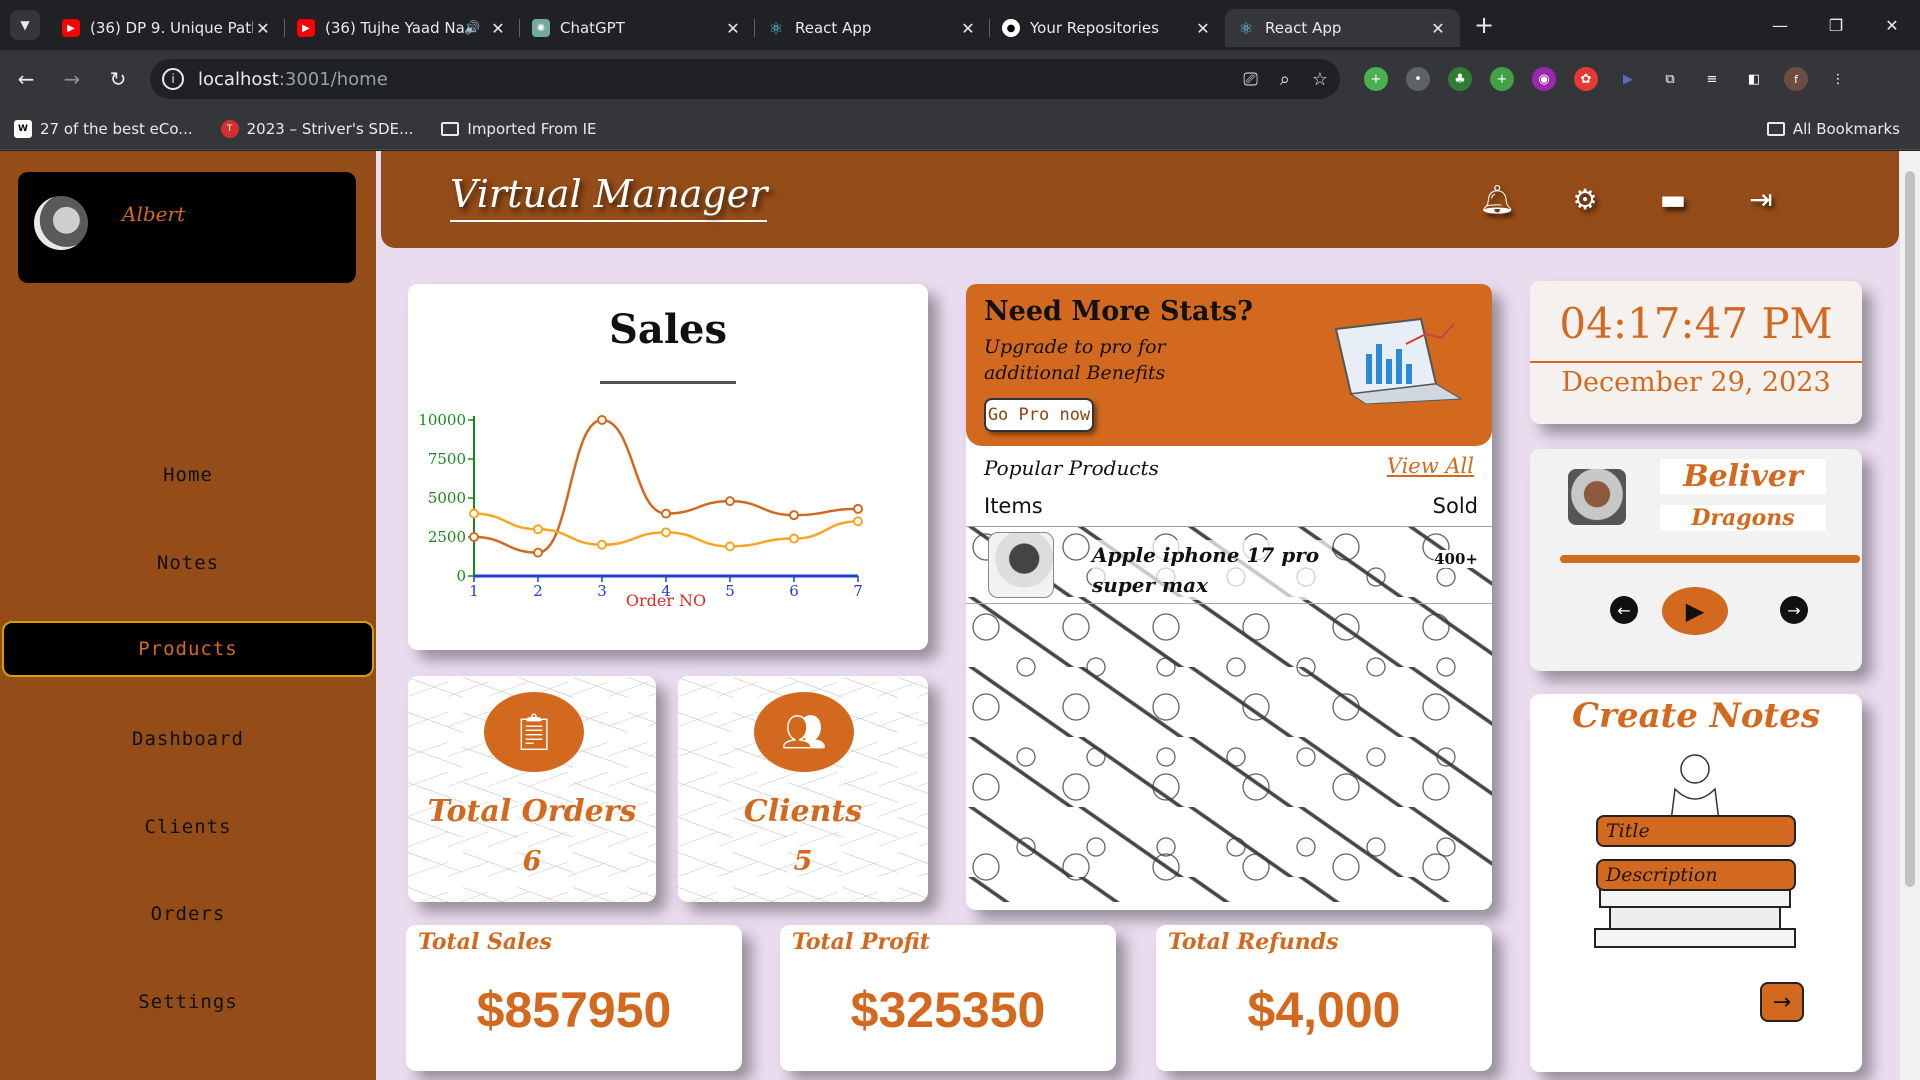 This screenshot has height=1080, width=1920. What do you see at coordinates (1696, 831) in the screenshot?
I see `note-title-input: Title` at bounding box center [1696, 831].